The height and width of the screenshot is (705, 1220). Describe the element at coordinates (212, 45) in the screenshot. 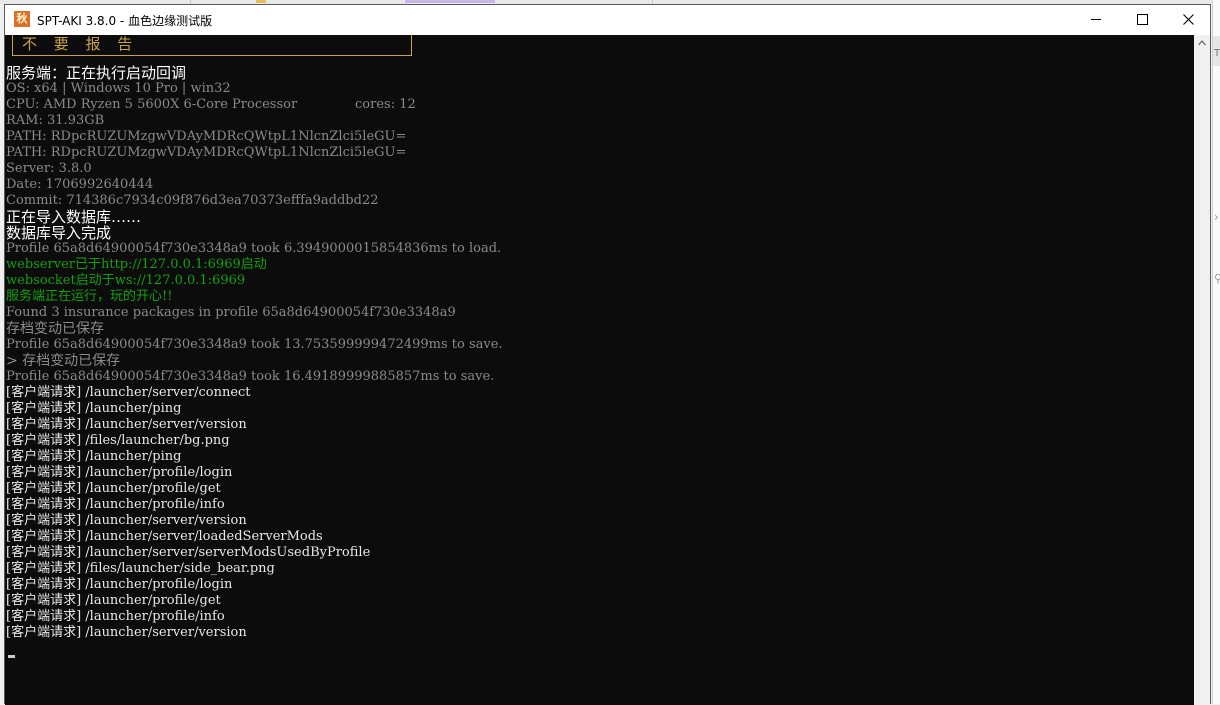

I see `warning-banner: 不 要 报 告` at that location.